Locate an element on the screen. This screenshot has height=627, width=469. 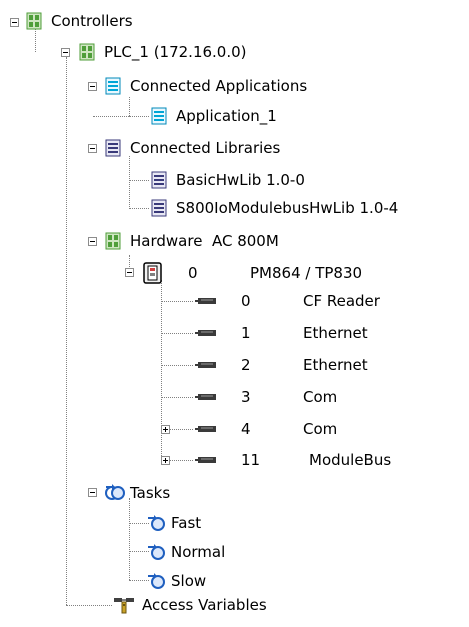
tree-node-task-normal: Normal is located at coordinates (186, 552).